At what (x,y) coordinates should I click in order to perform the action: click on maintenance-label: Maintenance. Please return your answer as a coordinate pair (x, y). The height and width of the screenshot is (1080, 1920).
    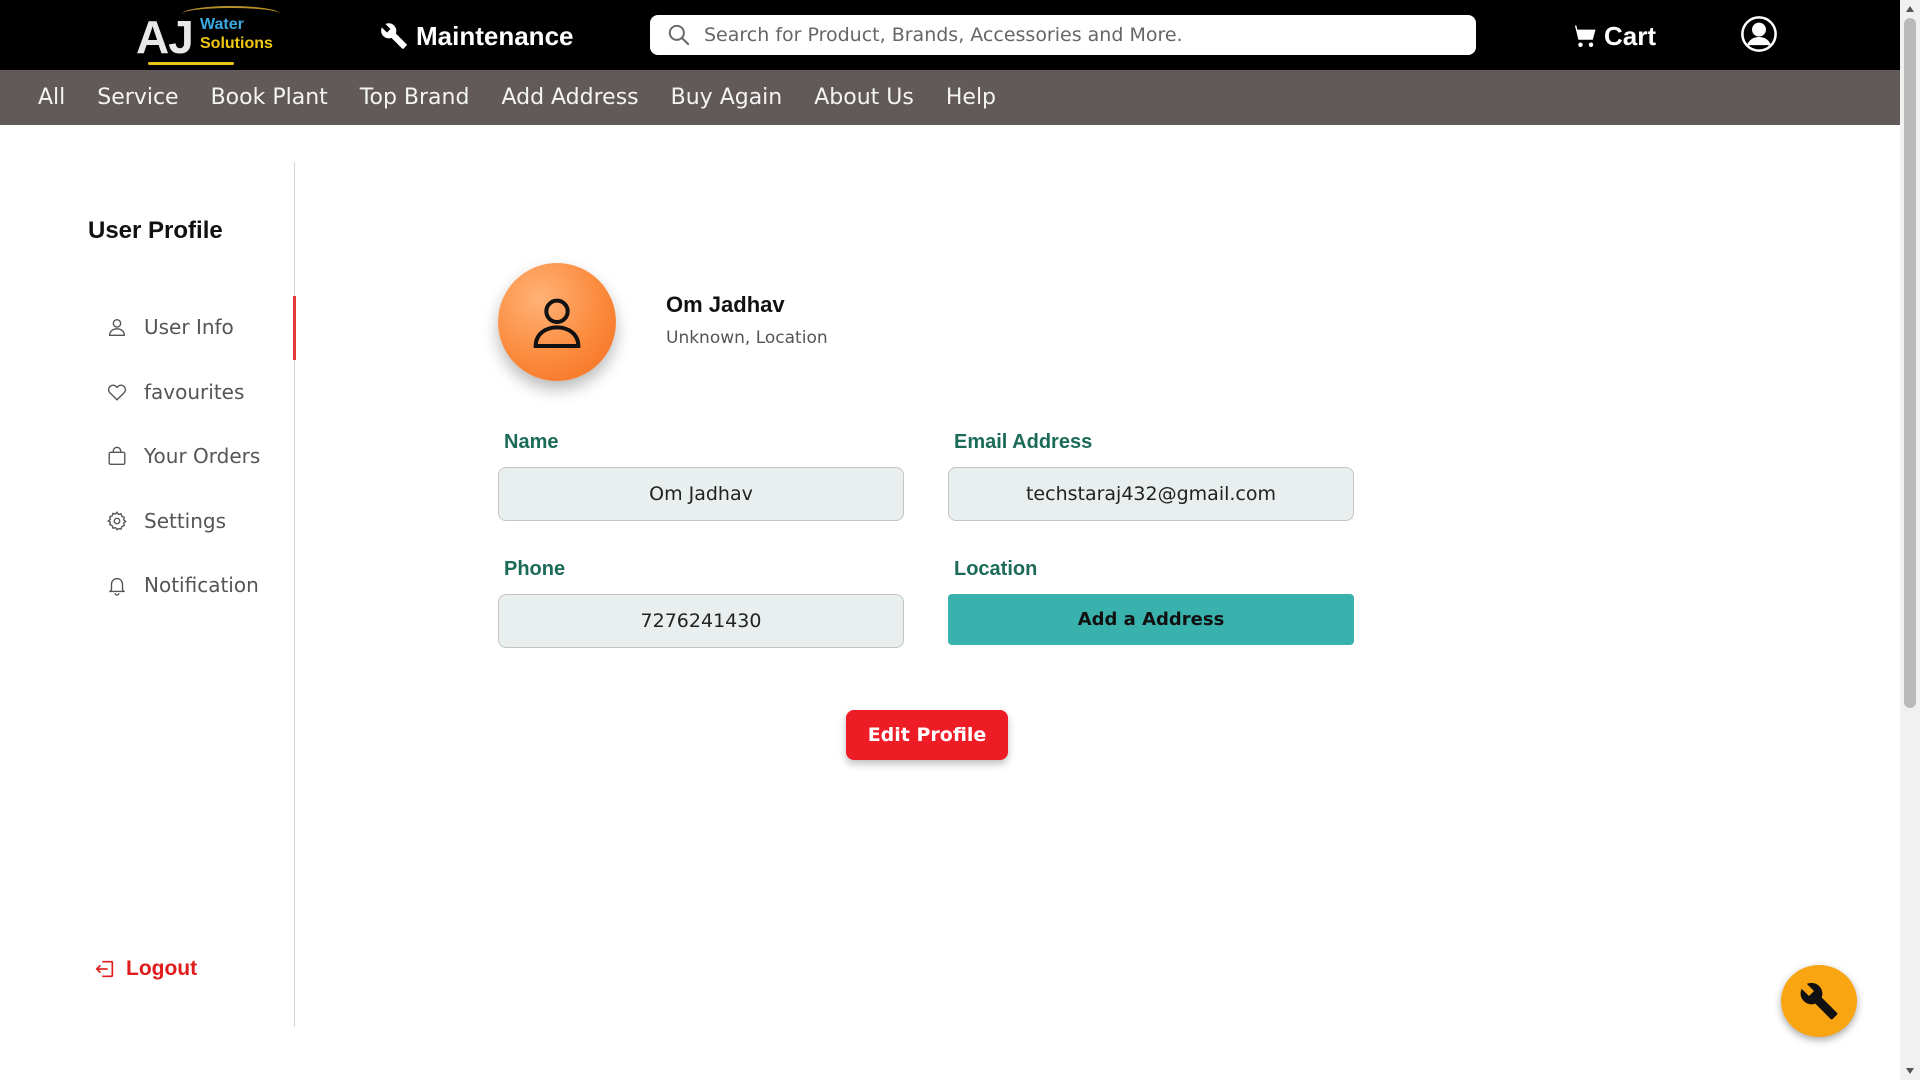
    Looking at the image, I should click on (495, 35).